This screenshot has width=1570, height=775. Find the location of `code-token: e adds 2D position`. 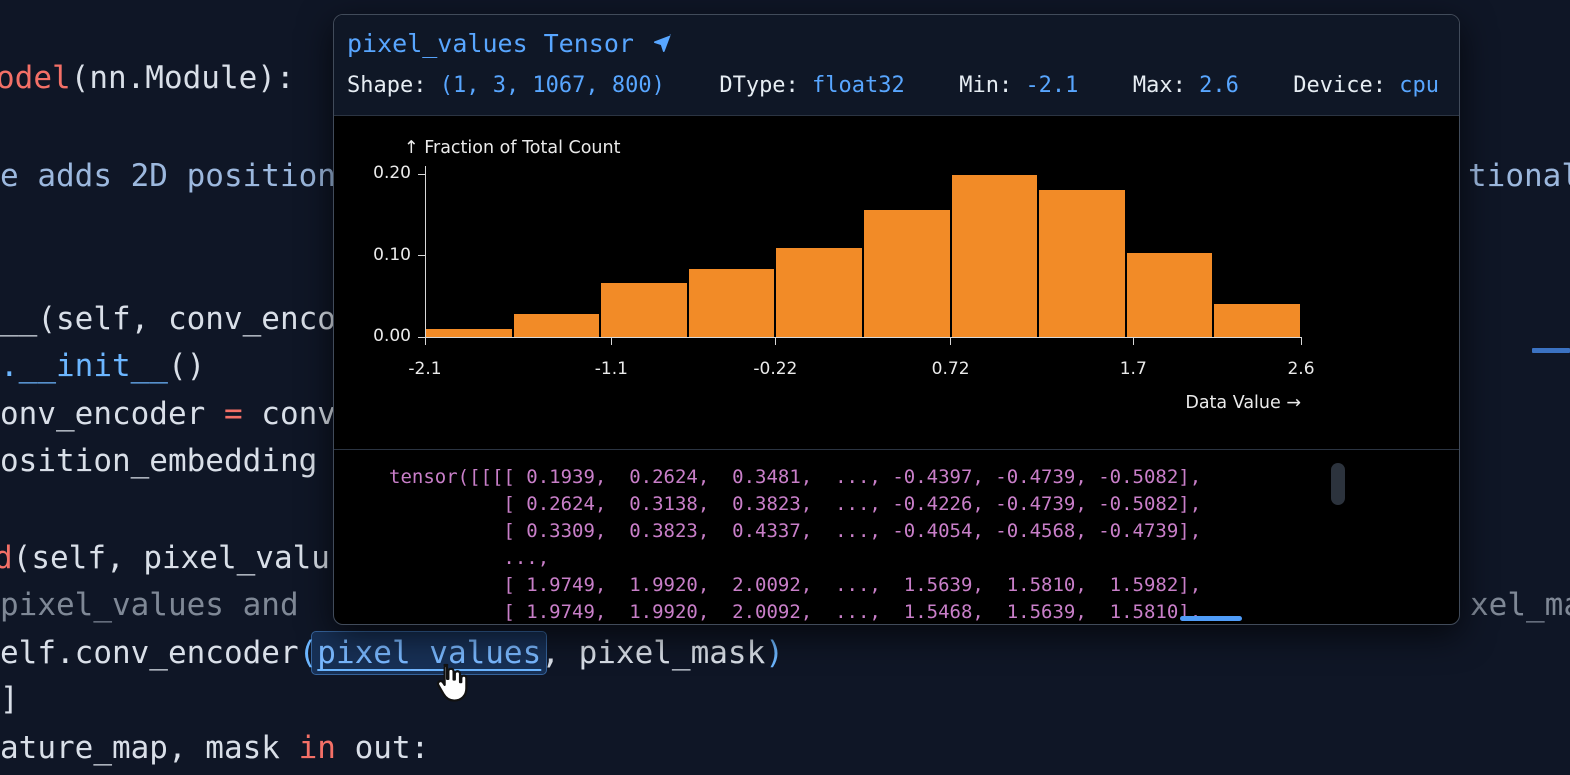

code-token: e adds 2D position is located at coordinates (168, 176).